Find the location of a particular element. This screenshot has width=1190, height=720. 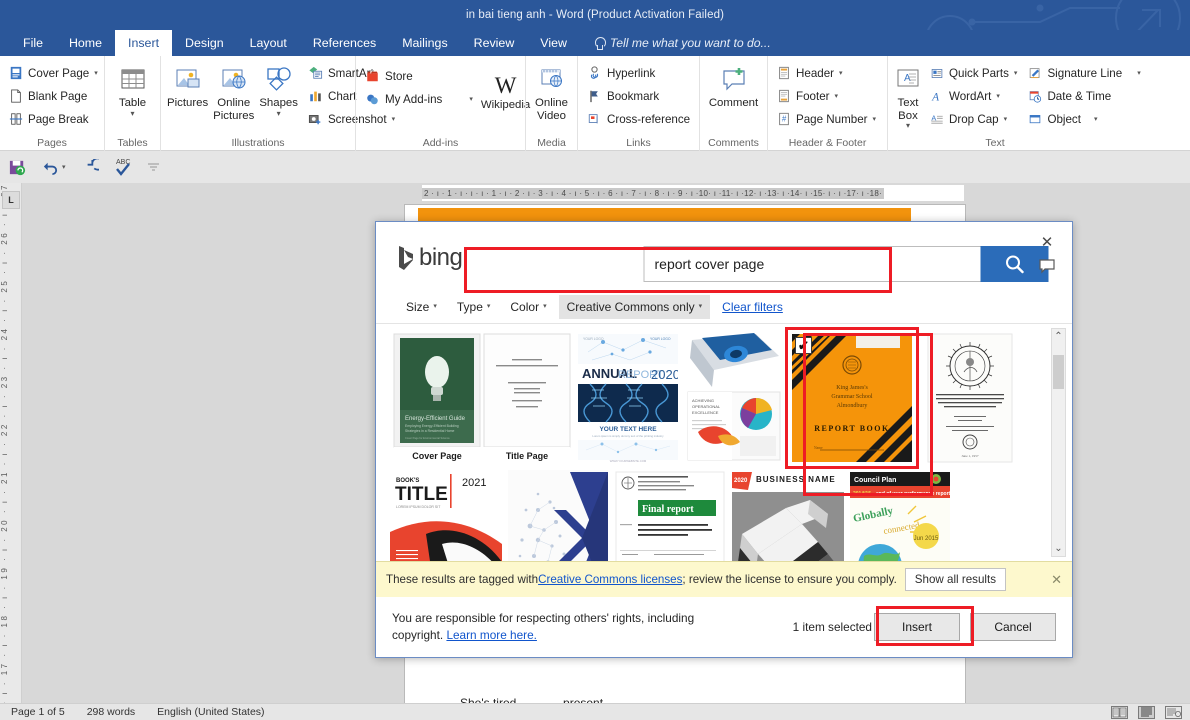

cross-reference-button: Cross-reference is located at coordinates (638, 119).